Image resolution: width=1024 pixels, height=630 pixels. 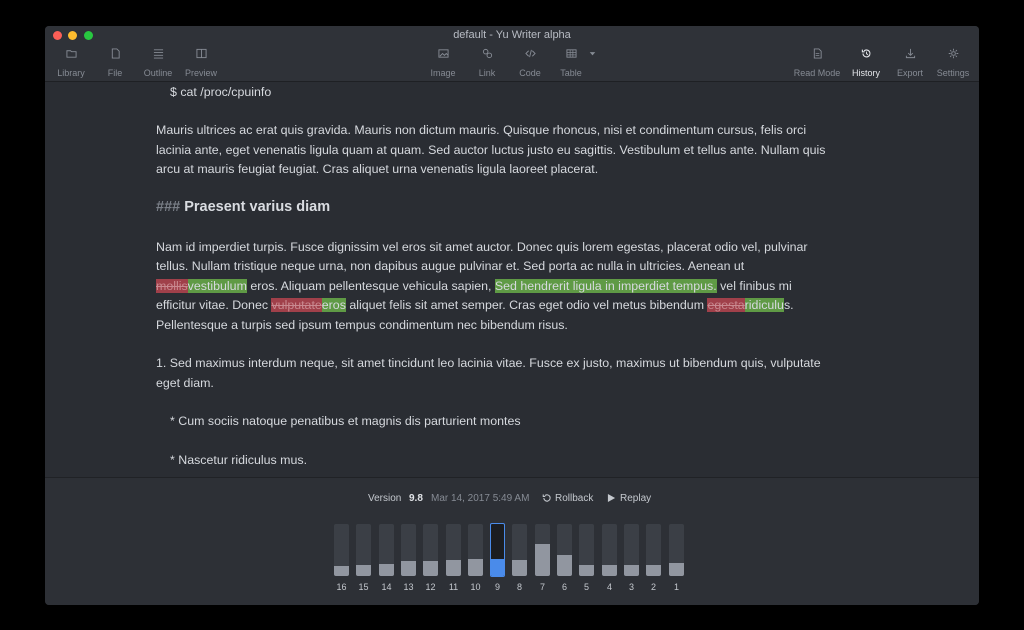 What do you see at coordinates (726, 305) in the screenshot?
I see `deleted-text: egesta` at bounding box center [726, 305].